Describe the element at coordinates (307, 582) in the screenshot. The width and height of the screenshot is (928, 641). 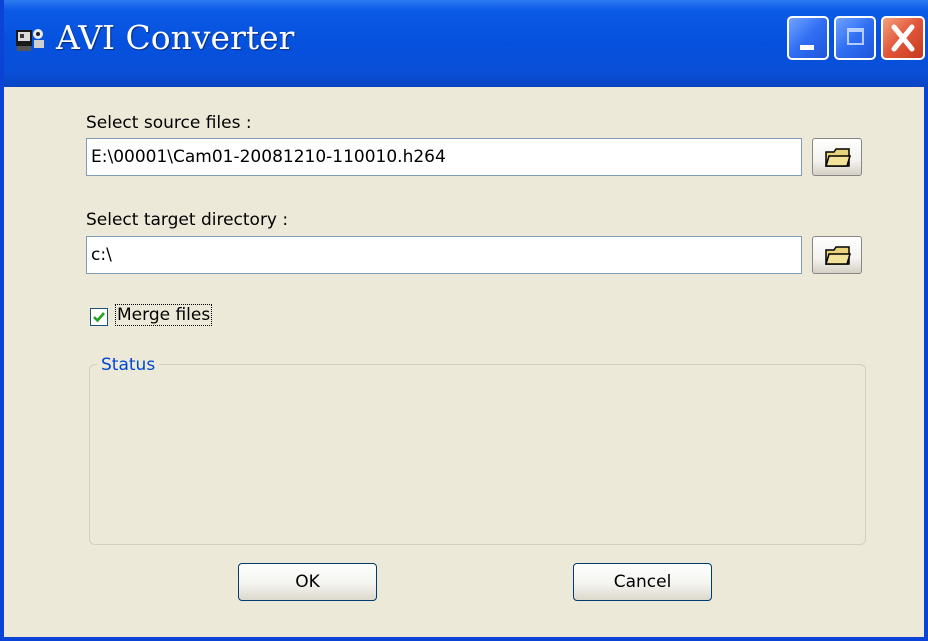
I see `ok-button: OK` at that location.